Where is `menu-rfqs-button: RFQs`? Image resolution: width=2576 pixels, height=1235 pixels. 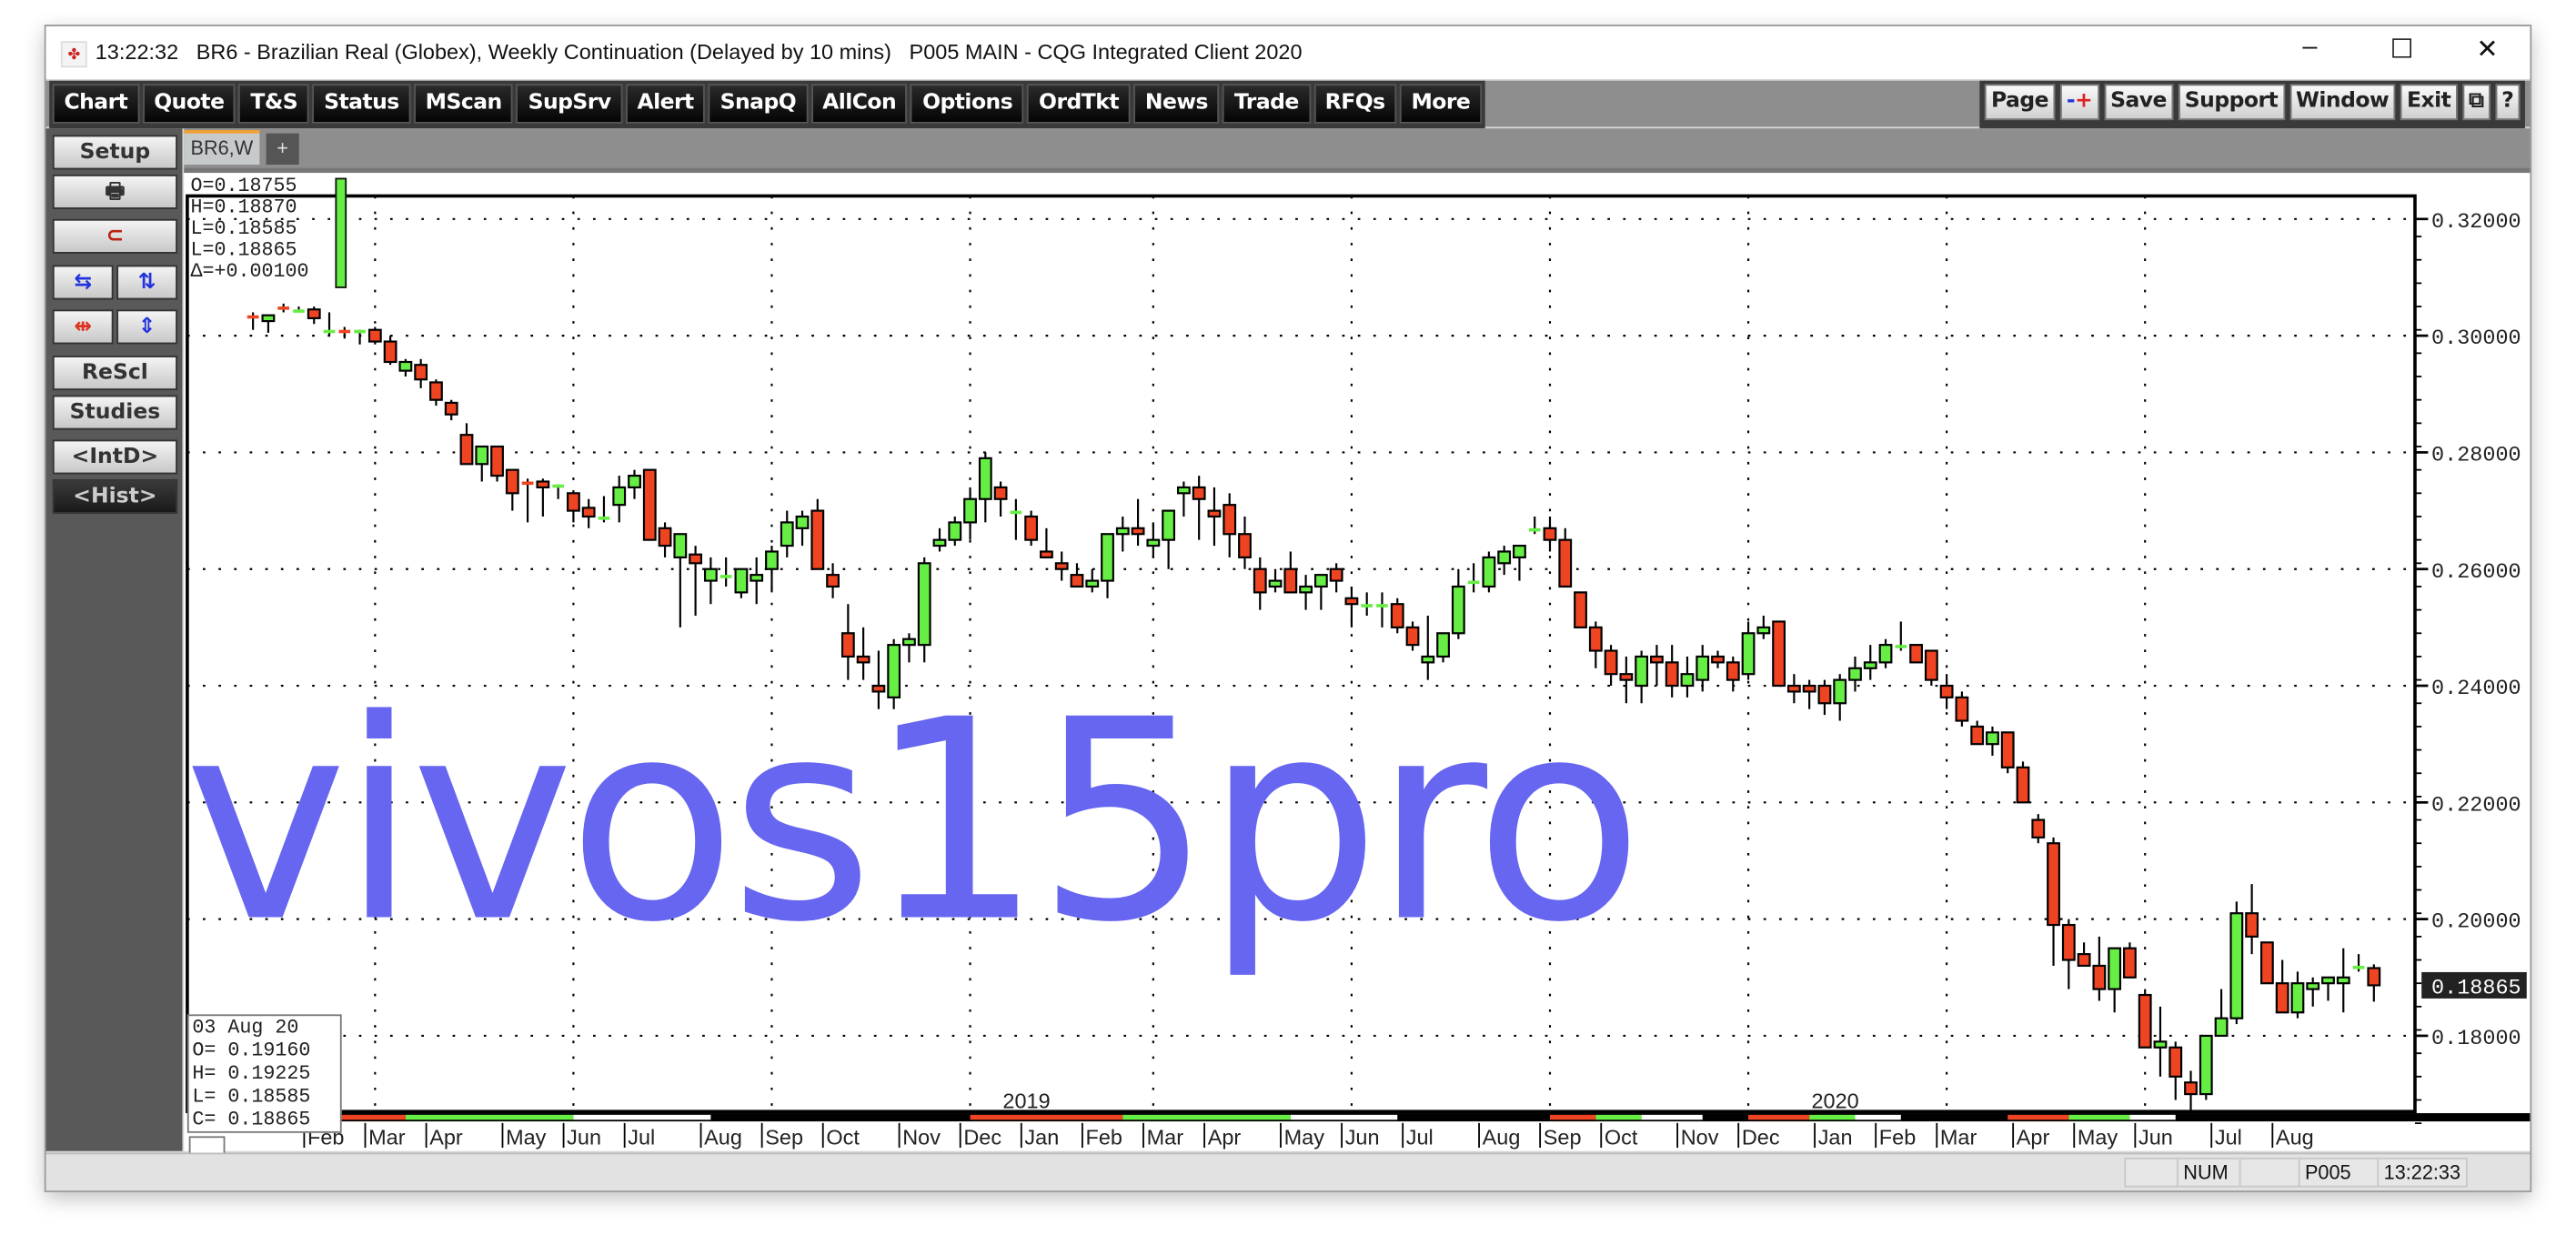
menu-rfqs-button: RFQs is located at coordinates (1355, 104).